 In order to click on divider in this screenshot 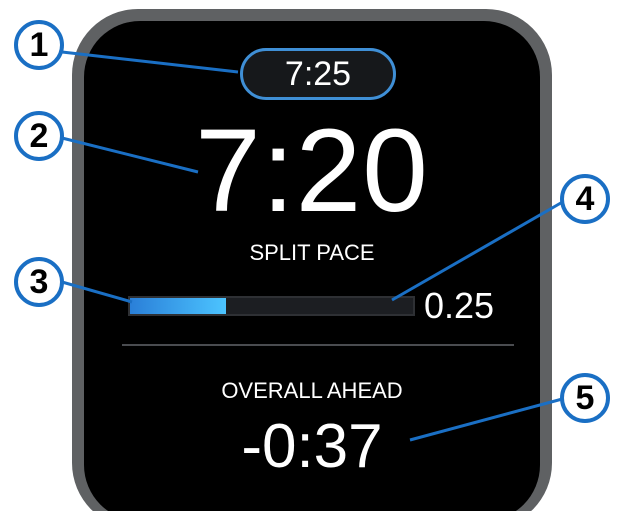, I will do `click(318, 345)`.